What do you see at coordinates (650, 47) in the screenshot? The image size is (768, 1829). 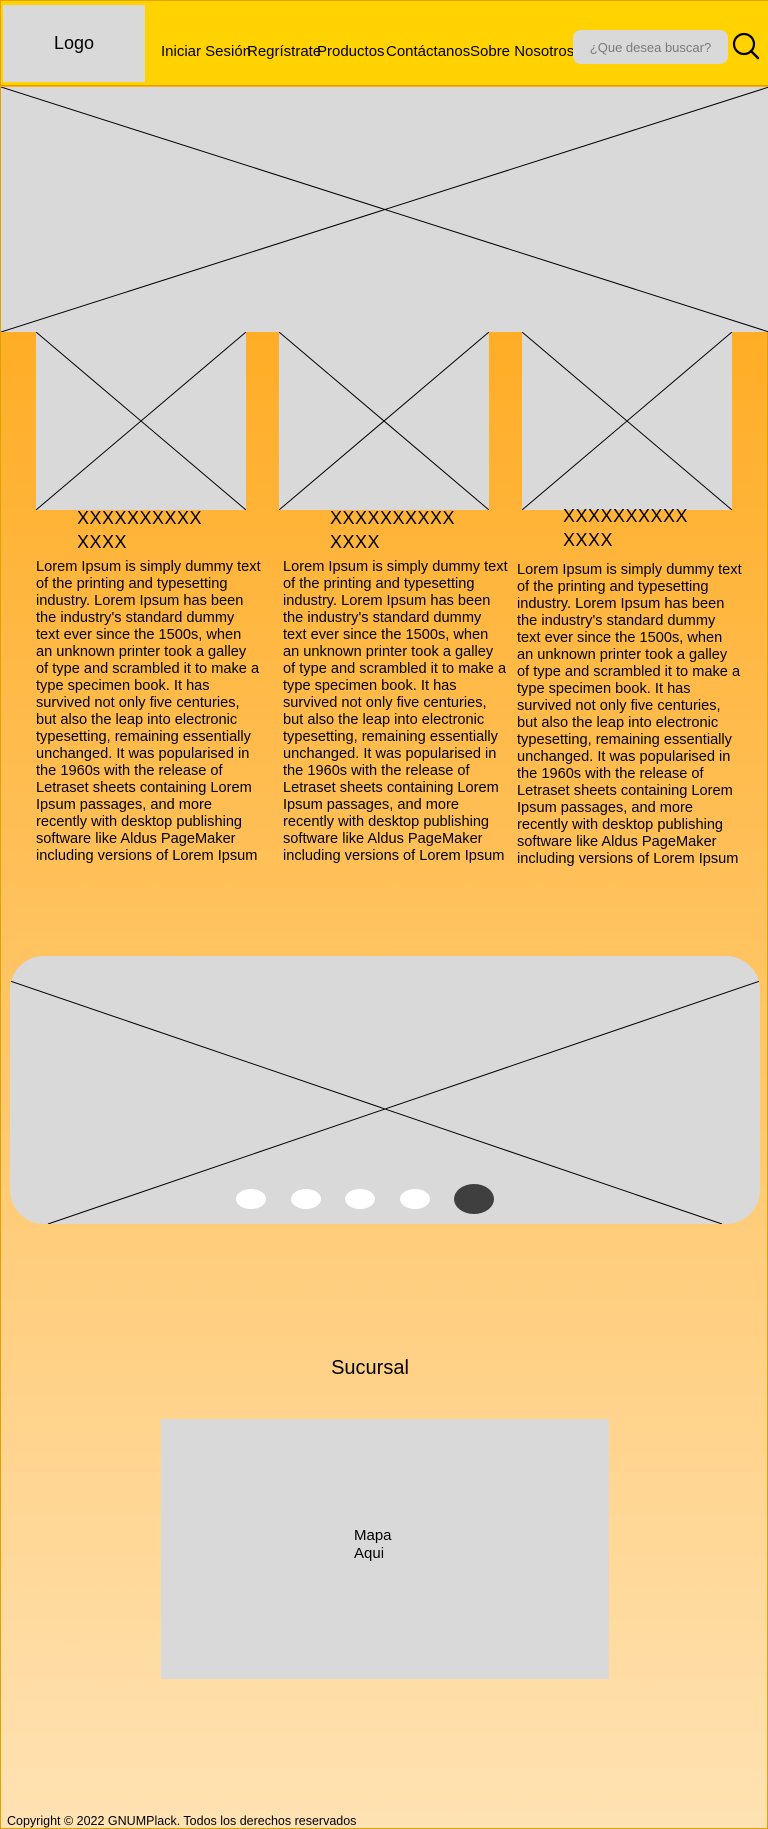 I see `search-input` at bounding box center [650, 47].